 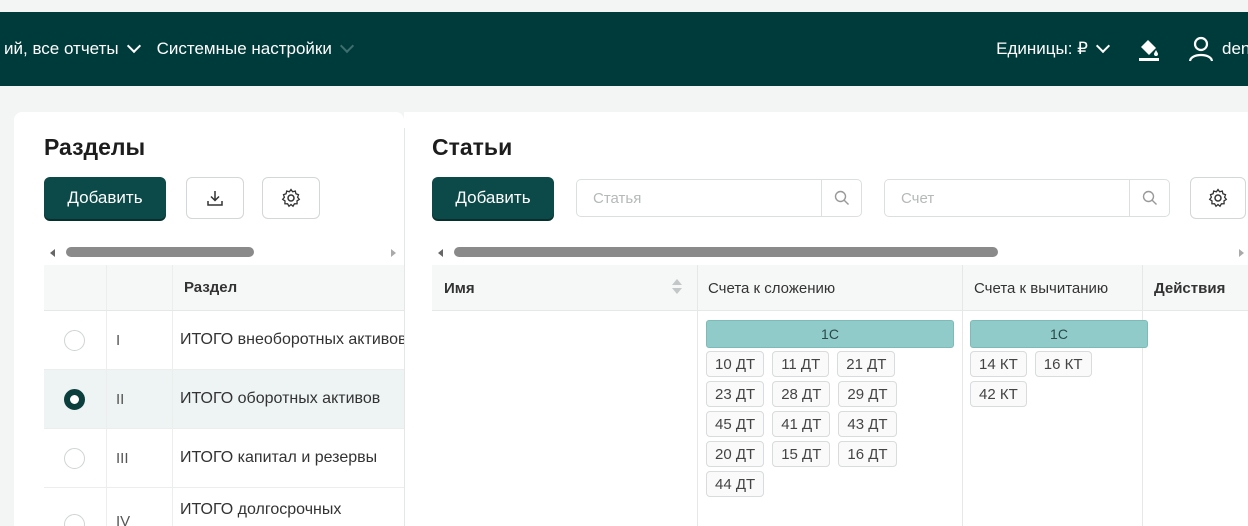 I want to click on articles-horizontal-scrollbar, so click(x=841, y=253).